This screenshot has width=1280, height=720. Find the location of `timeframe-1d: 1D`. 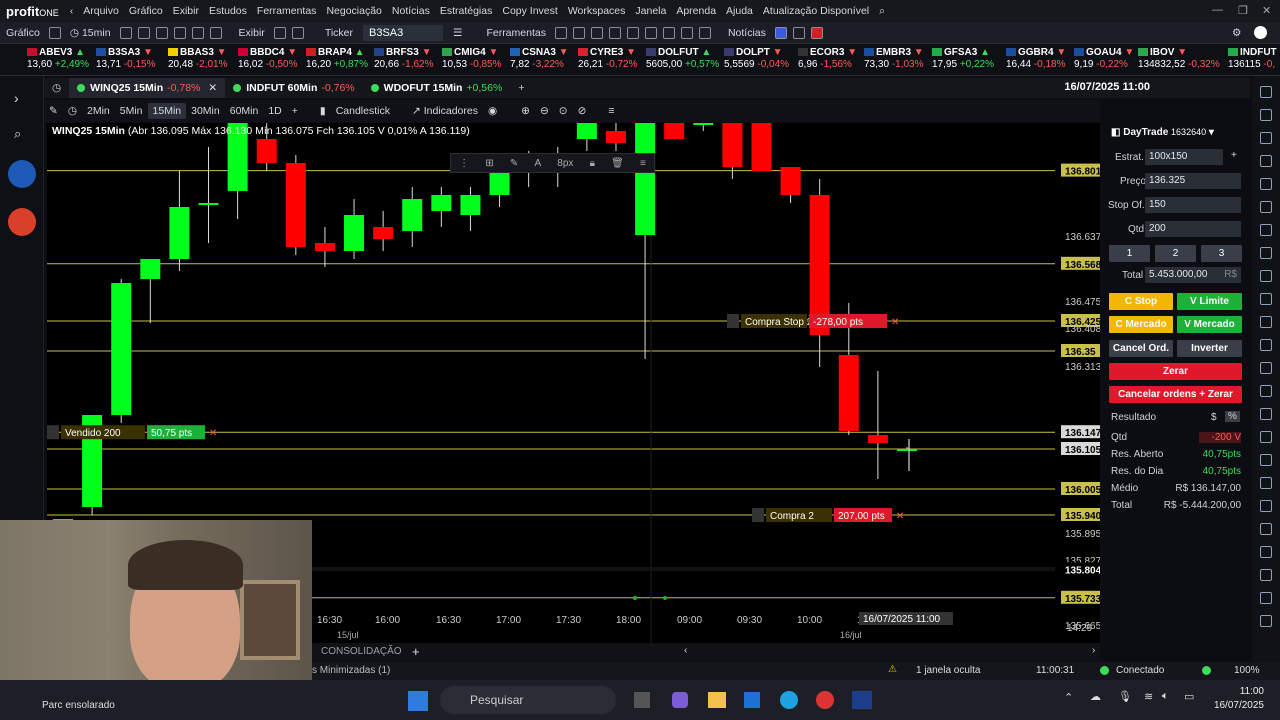

timeframe-1d: 1D is located at coordinates (274, 111).